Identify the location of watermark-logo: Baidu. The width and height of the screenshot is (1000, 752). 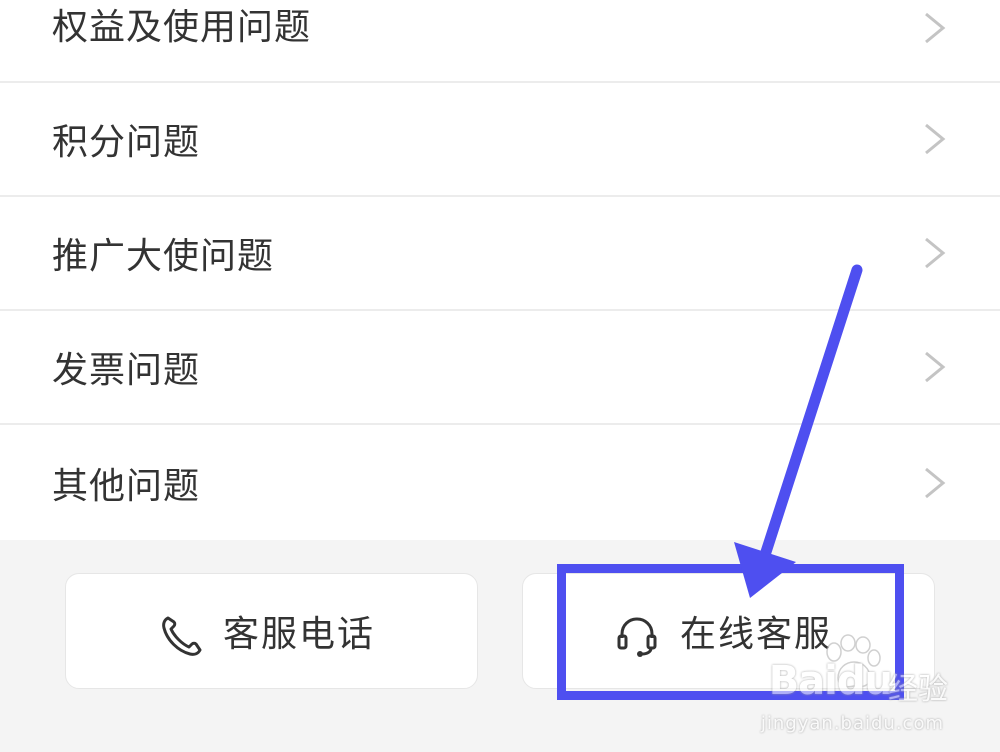
(830, 681).